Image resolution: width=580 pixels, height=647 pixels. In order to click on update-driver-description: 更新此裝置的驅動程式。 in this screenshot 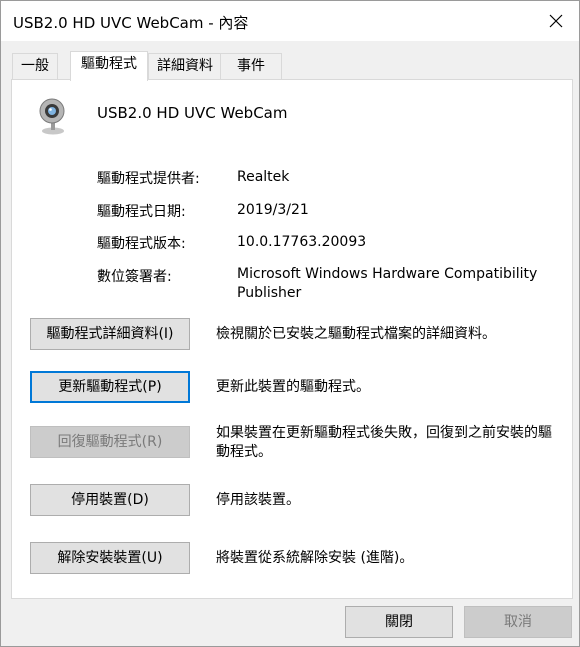, I will do `click(293, 387)`.